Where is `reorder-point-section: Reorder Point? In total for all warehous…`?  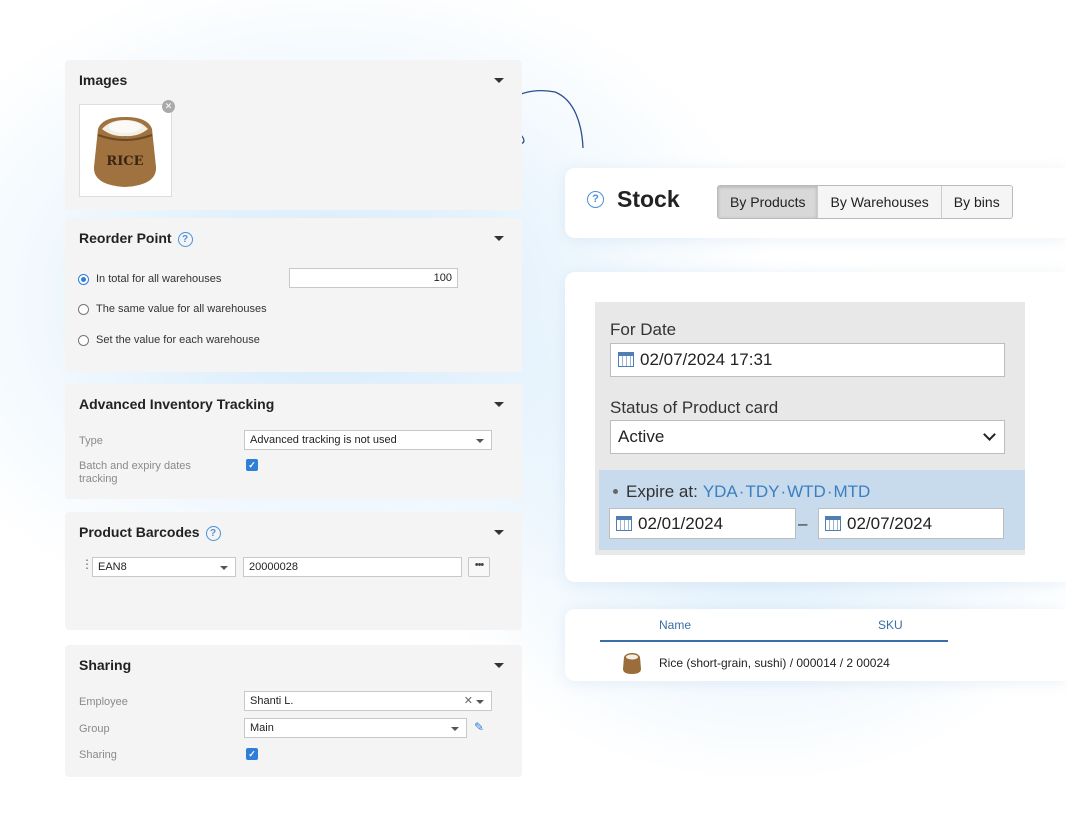
reorder-point-section: Reorder Point? In total for all warehous… is located at coordinates (293, 295).